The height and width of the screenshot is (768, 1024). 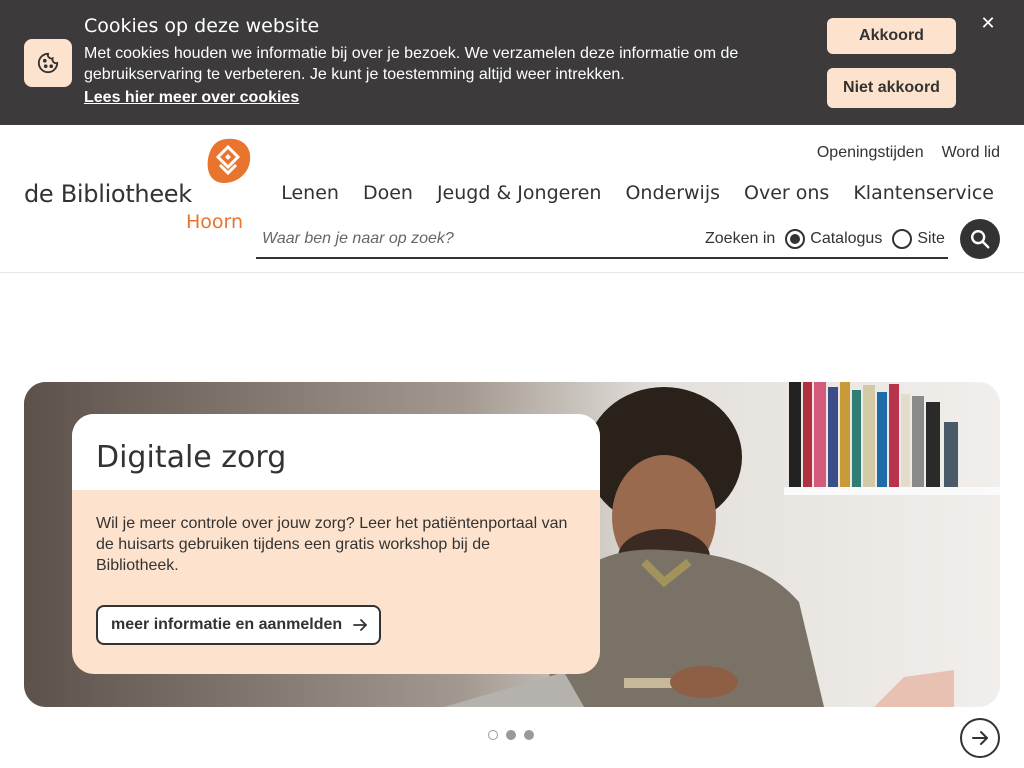 I want to click on search-scope: Zoeken in Catalogus Site, so click(x=825, y=239).